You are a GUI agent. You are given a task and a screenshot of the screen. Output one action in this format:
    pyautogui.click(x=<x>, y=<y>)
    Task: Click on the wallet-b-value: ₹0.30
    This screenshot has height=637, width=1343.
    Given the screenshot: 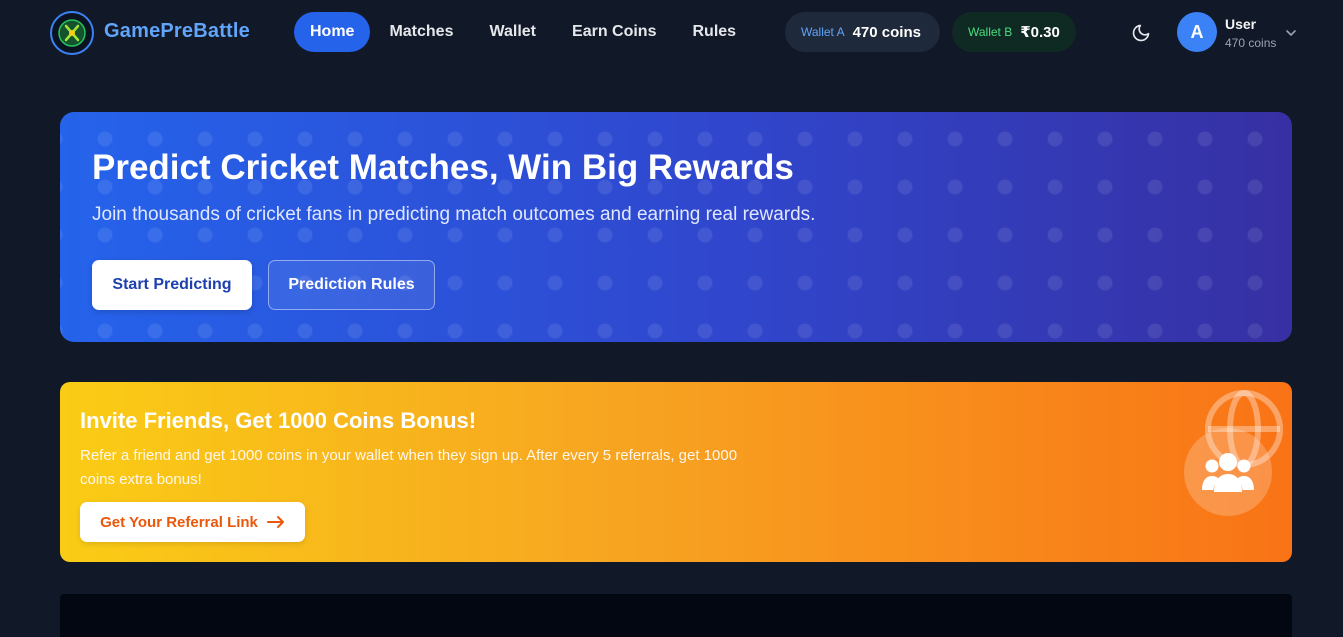 What is the action you would take?
    pyautogui.click(x=1040, y=32)
    